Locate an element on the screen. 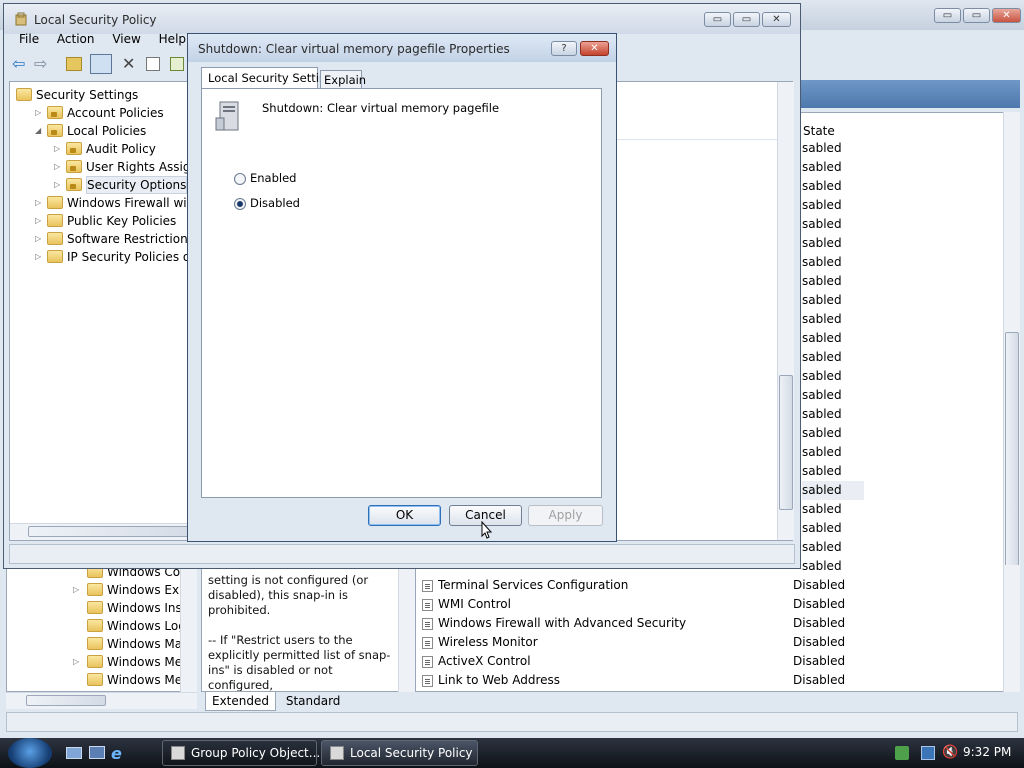 This screenshot has height=768, width=1024. lsp-minimize-button: ▭ is located at coordinates (717, 19).